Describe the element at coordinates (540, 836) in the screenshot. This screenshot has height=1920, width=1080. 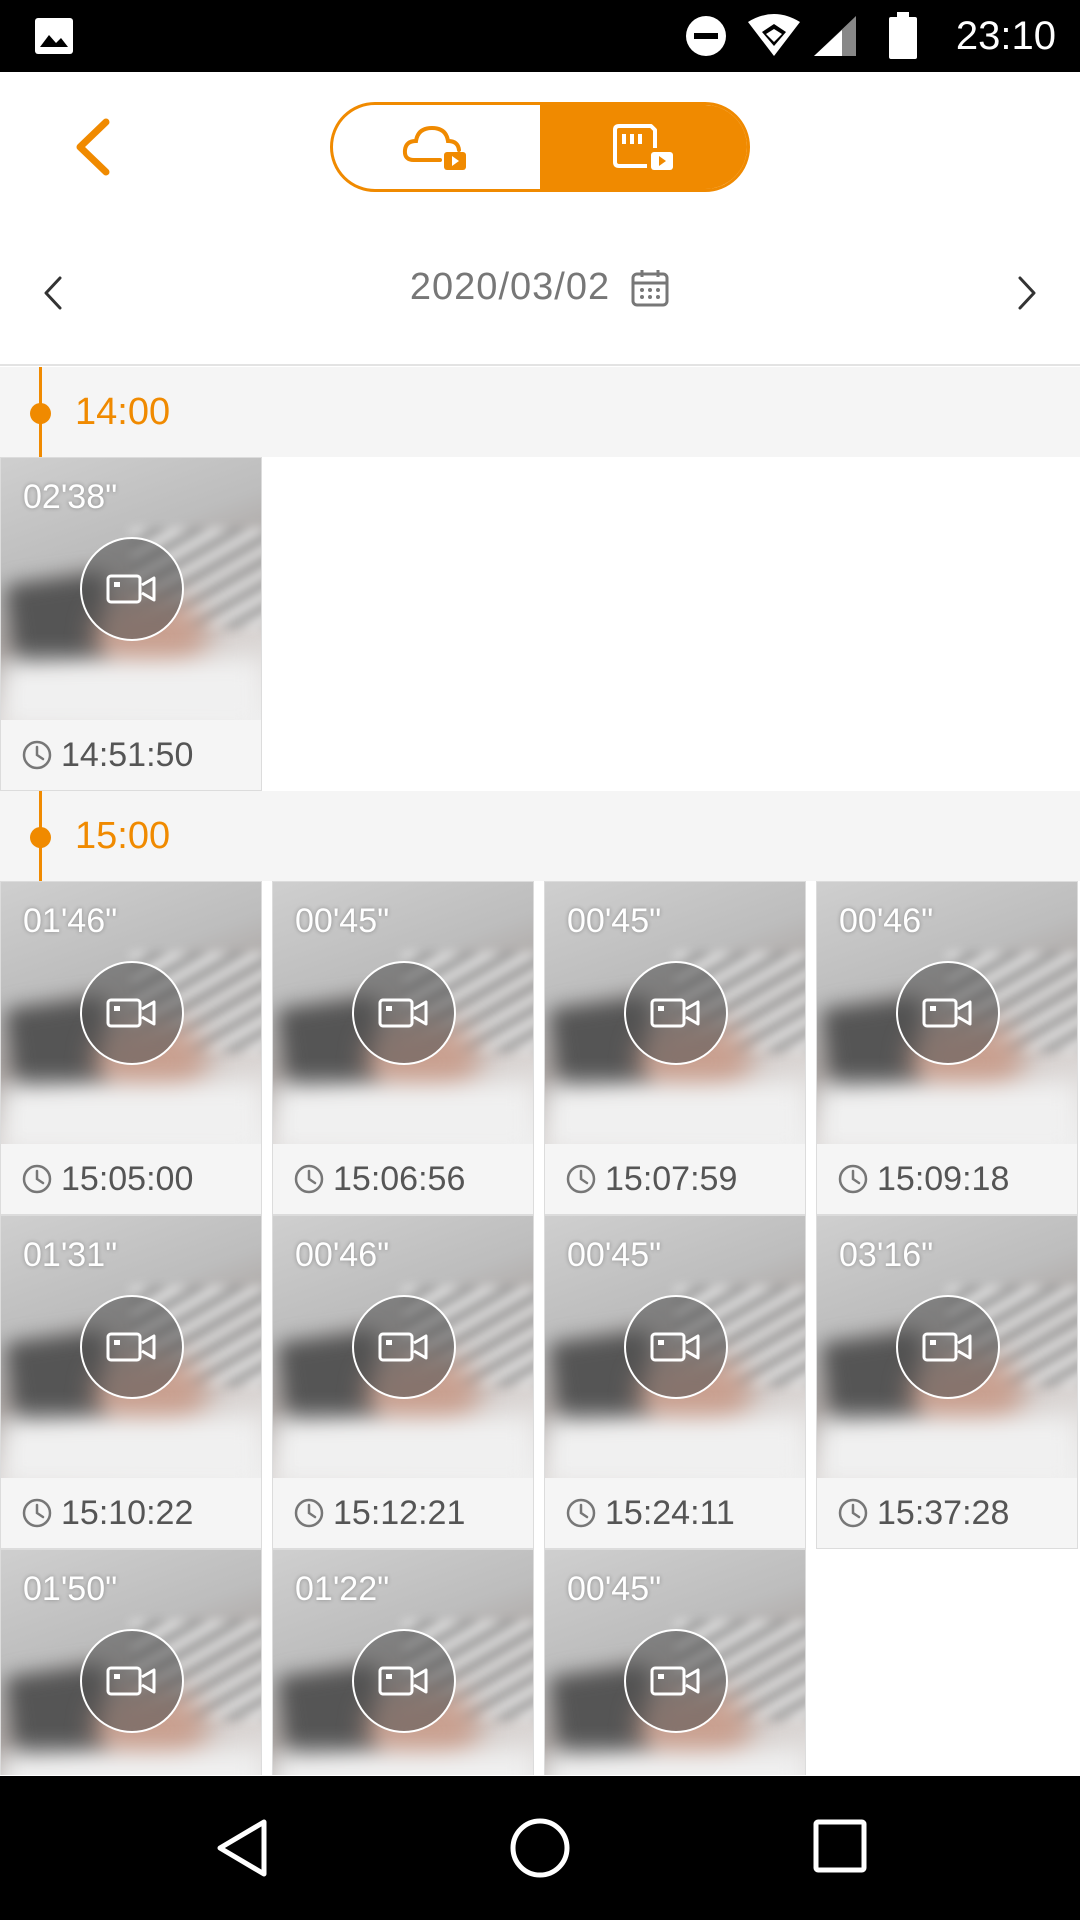
I see `hour-group-header: 15:00` at that location.